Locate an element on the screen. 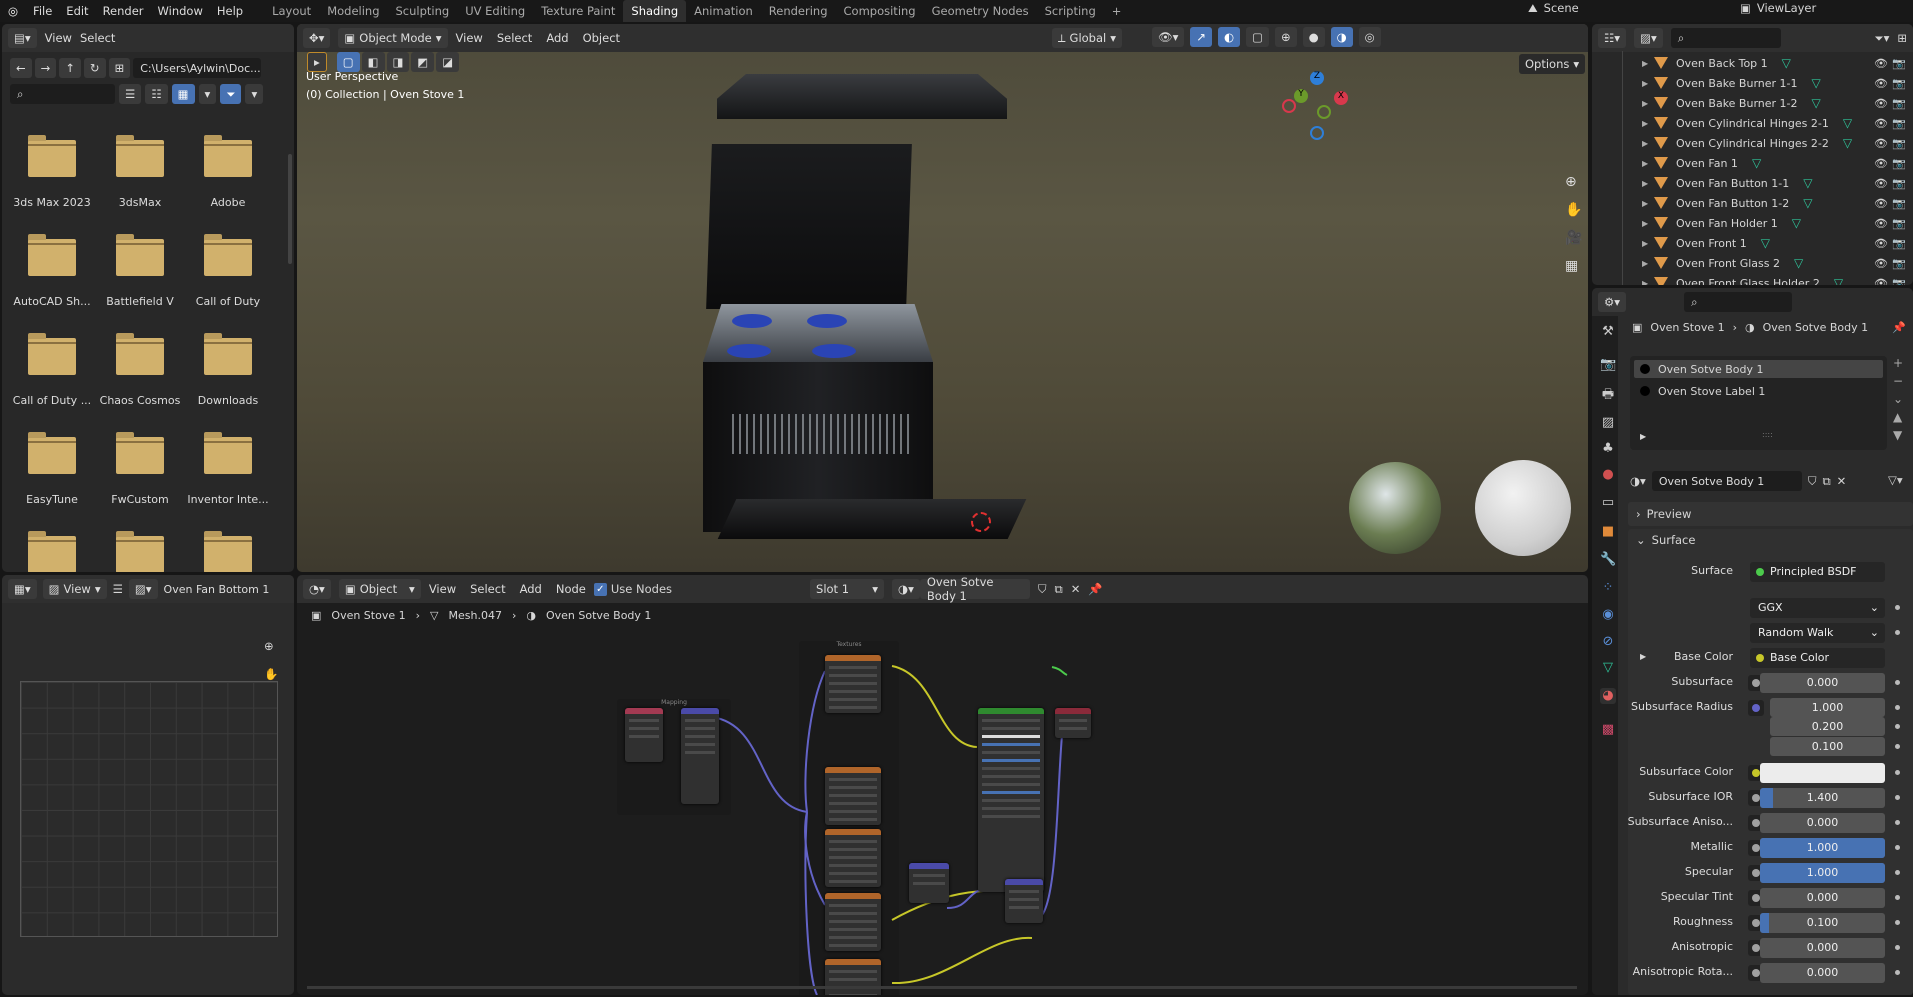  filter-chevron-icon: ▾ is located at coordinates (254, 94).